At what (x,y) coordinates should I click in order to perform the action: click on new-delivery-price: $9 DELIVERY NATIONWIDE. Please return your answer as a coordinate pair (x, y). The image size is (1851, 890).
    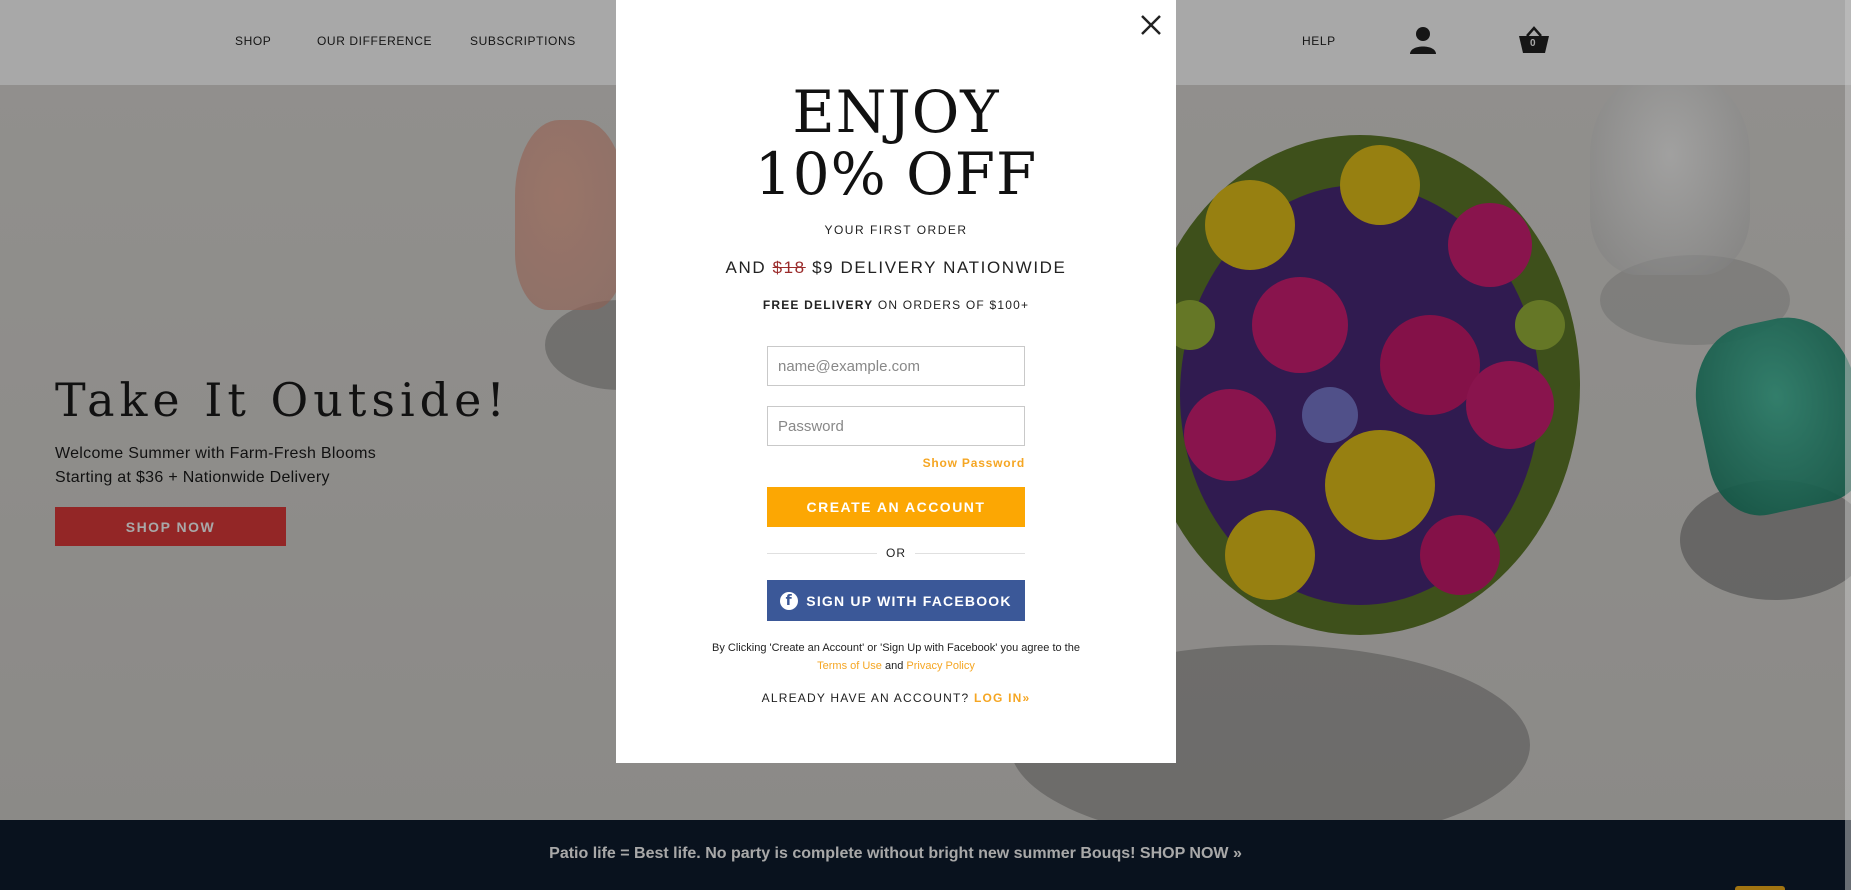
    Looking at the image, I should click on (939, 267).